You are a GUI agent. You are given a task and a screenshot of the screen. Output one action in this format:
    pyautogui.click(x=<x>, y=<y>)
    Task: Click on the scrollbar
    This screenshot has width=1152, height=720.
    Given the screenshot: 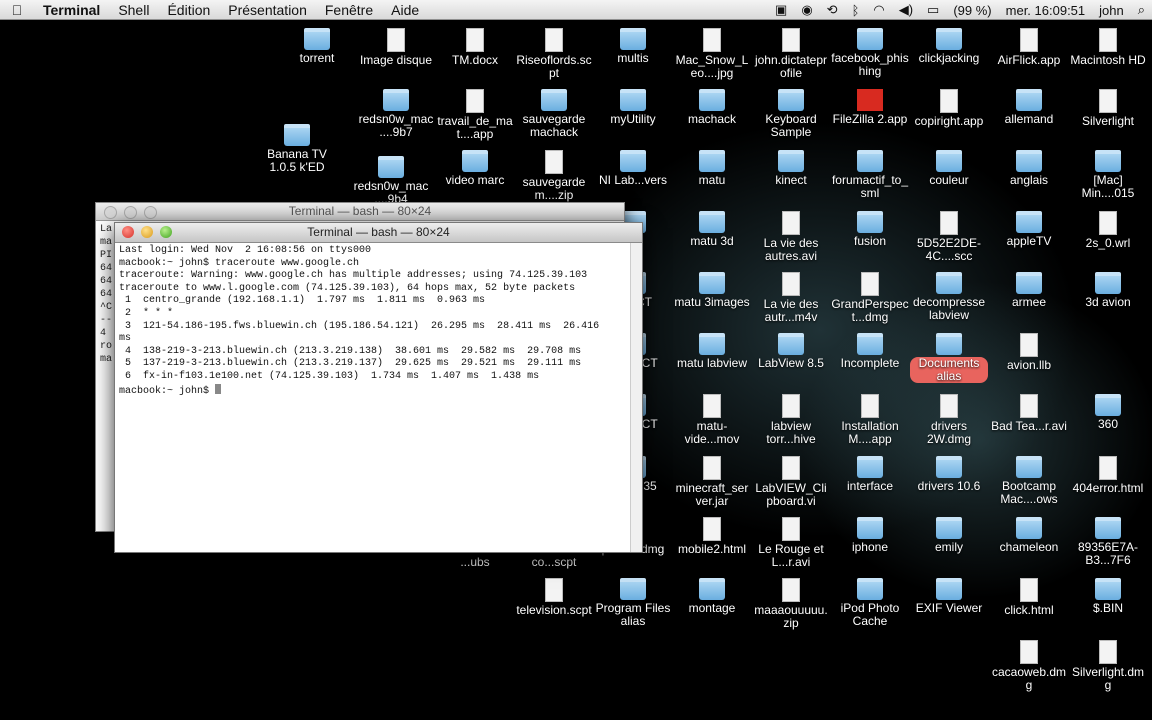 What is the action you would take?
    pyautogui.click(x=636, y=397)
    